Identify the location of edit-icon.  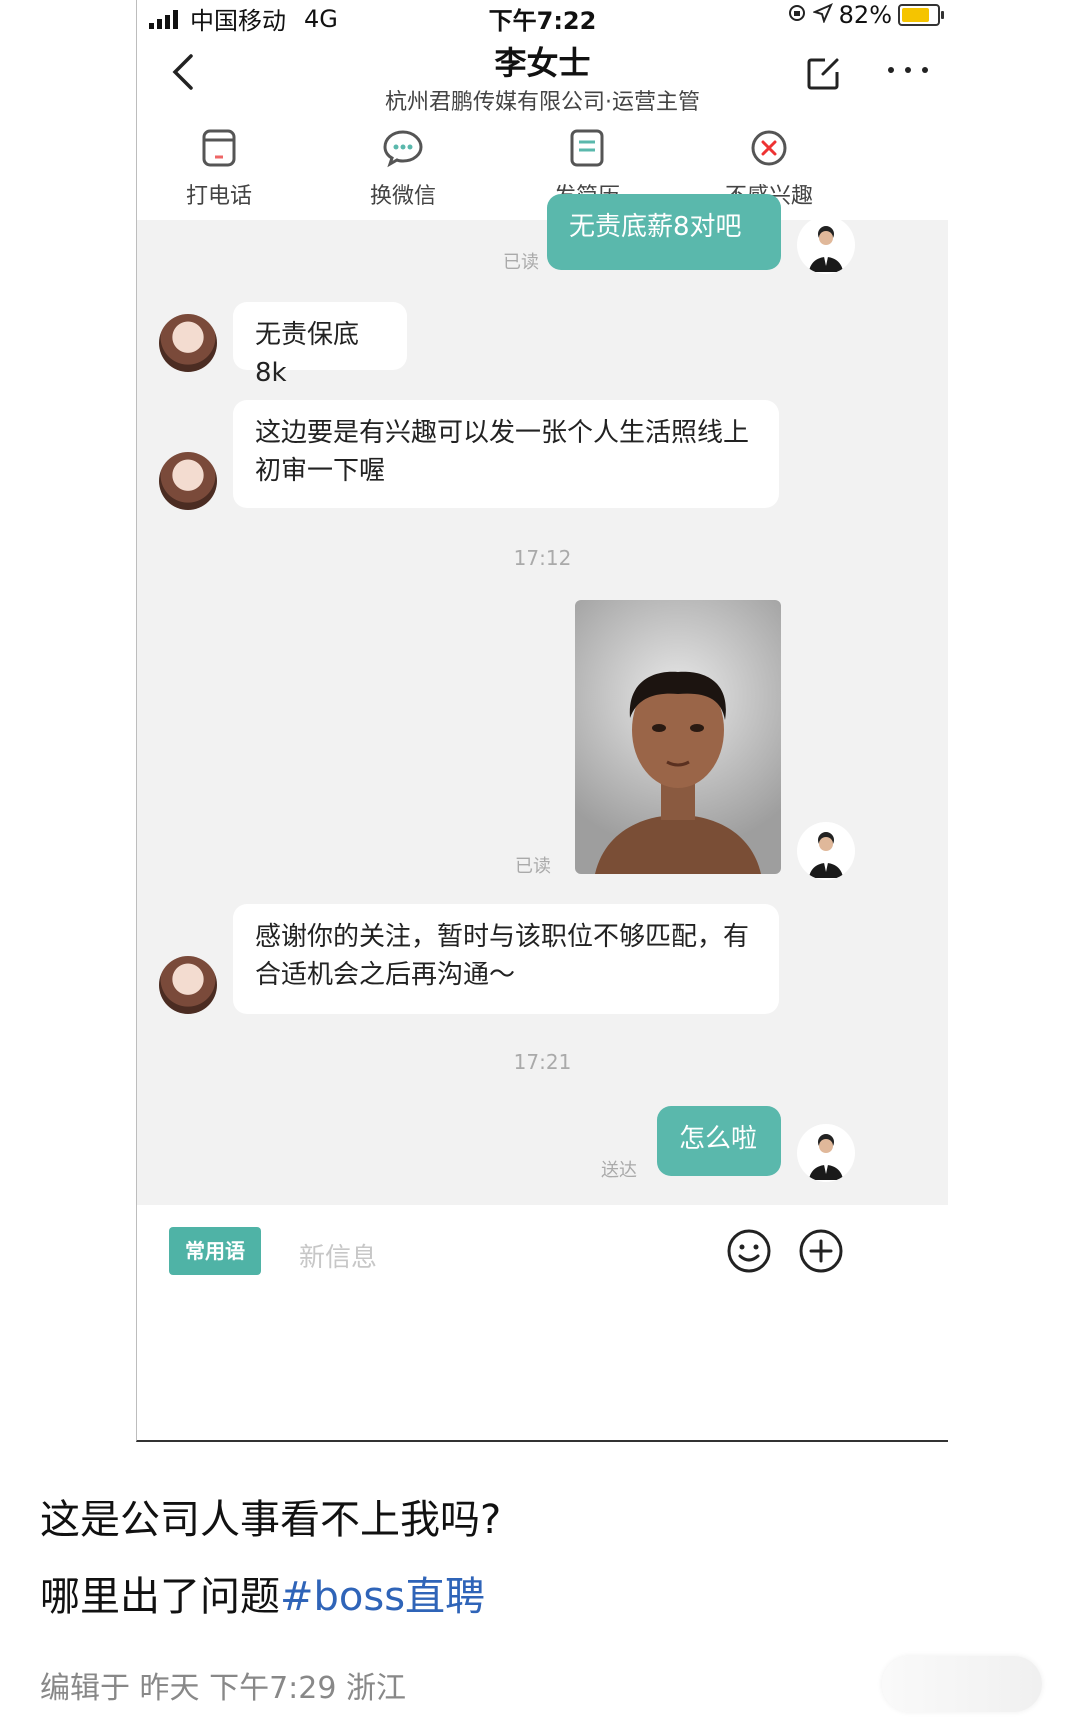
(823, 74).